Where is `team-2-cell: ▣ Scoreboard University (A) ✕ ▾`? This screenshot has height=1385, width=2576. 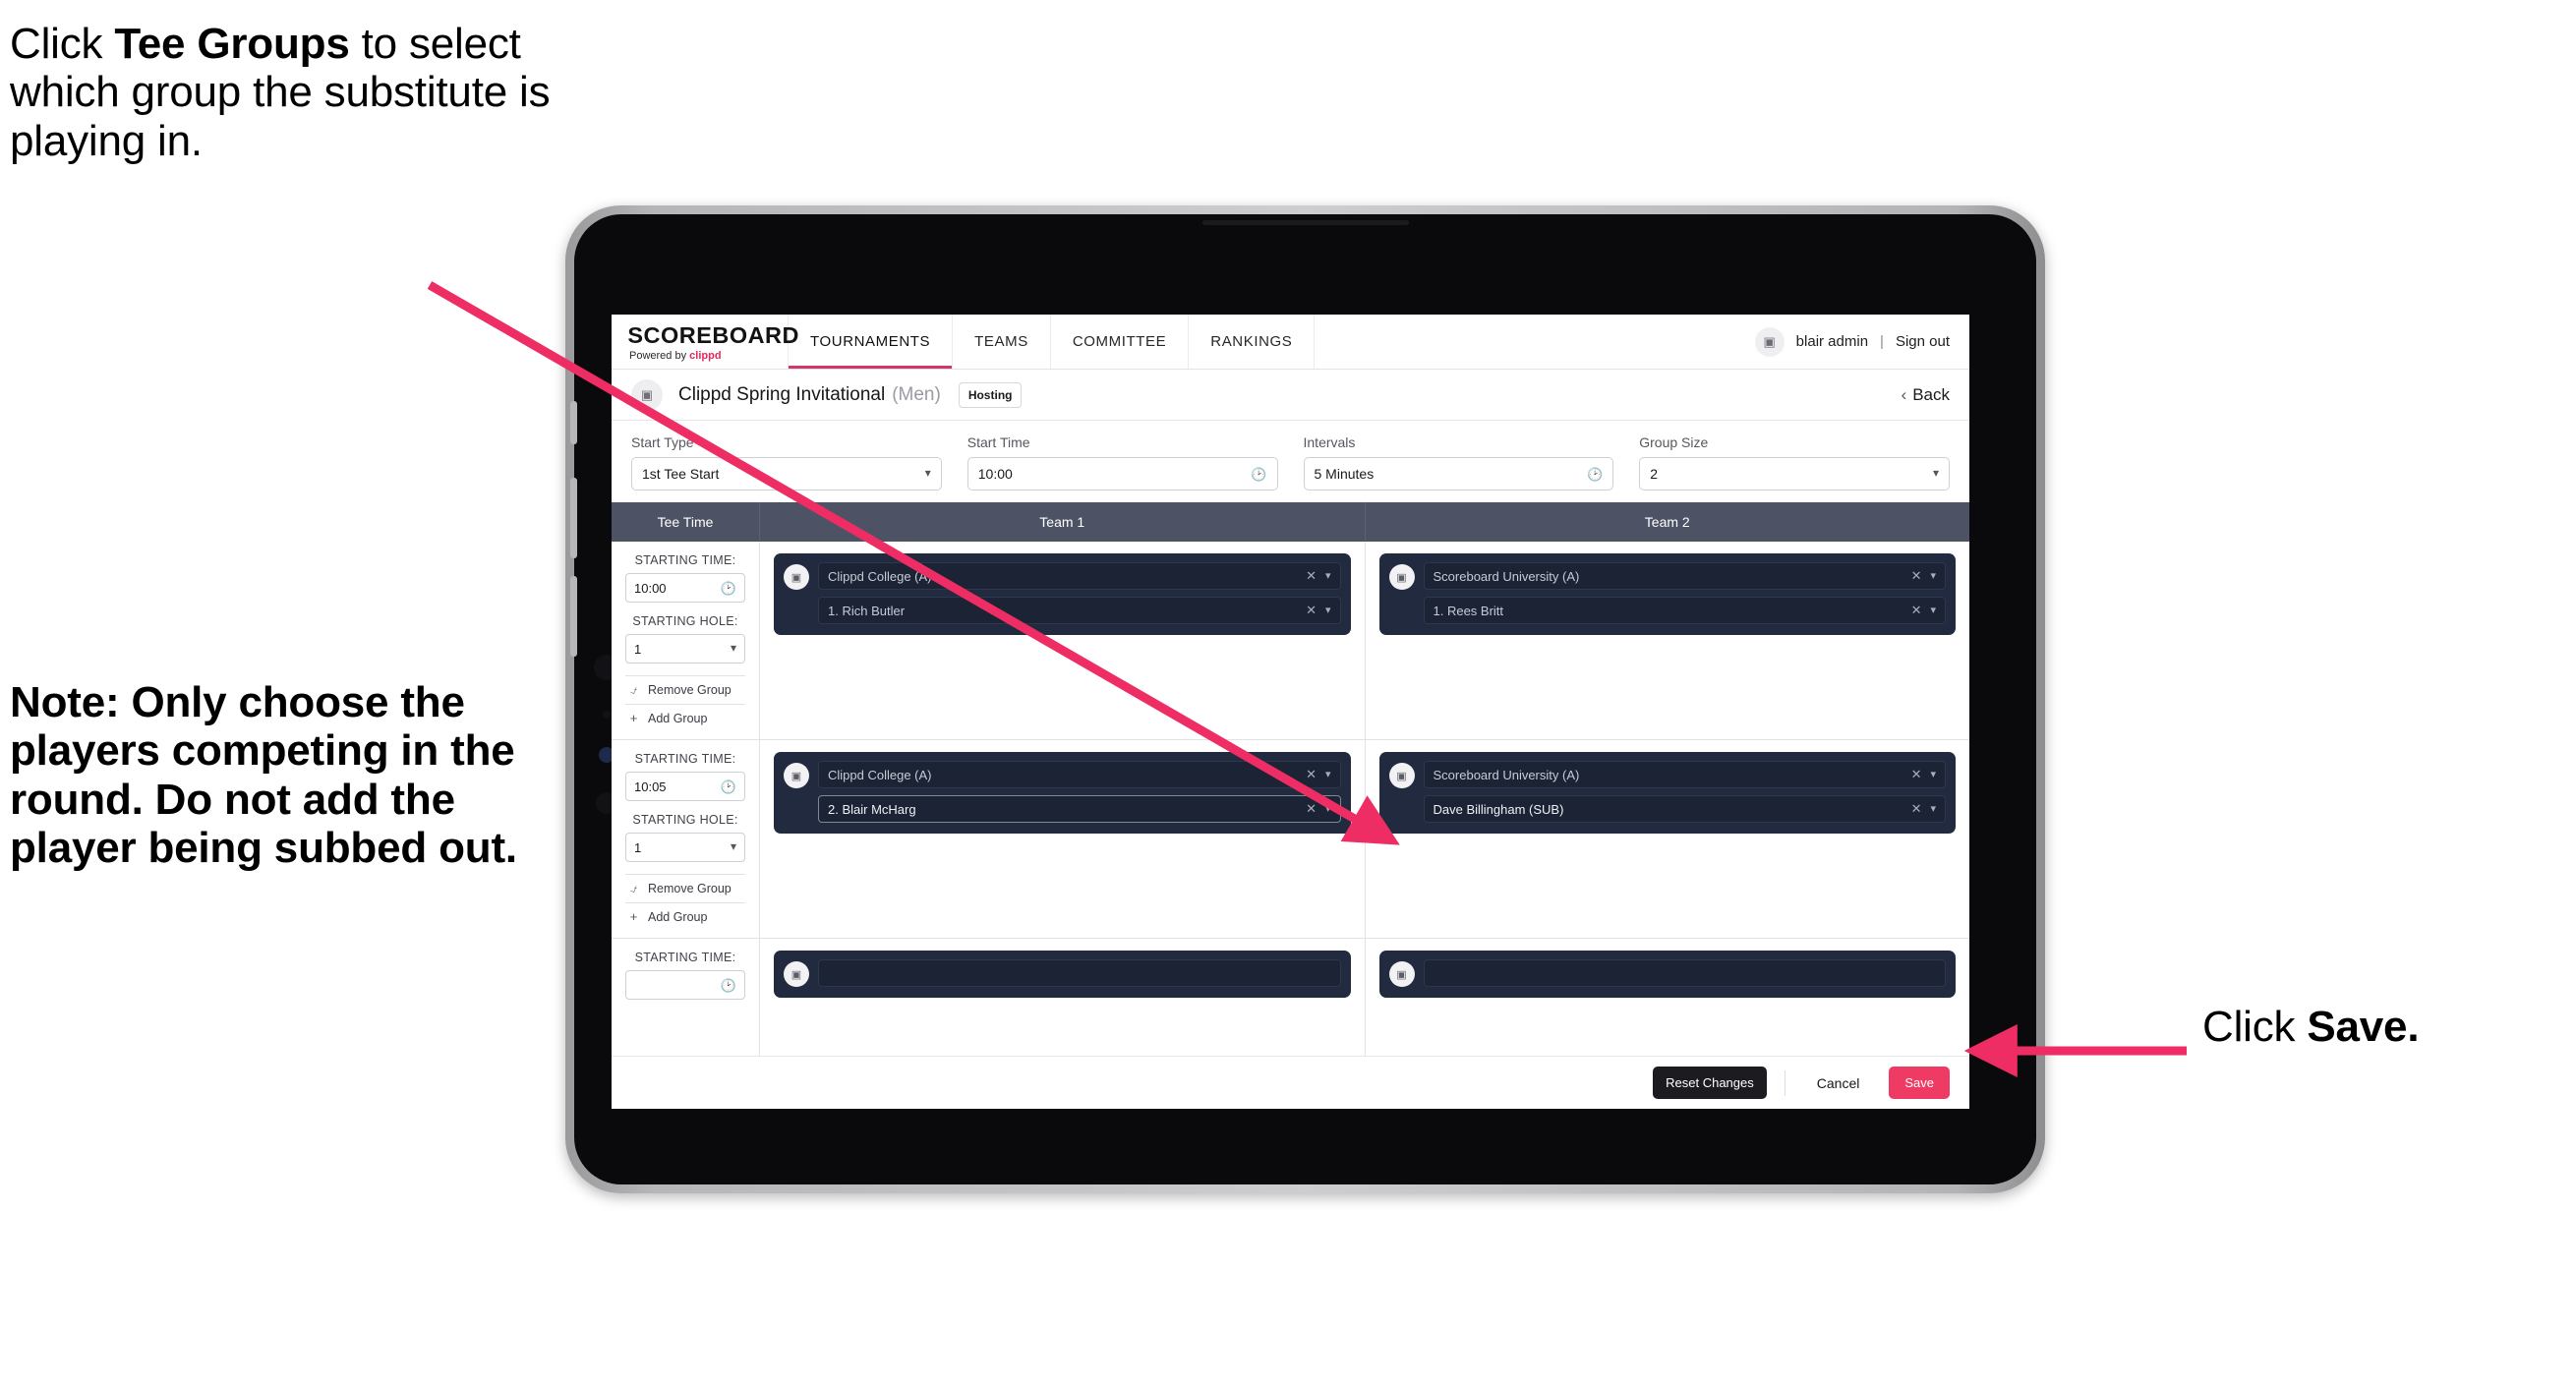 team-2-cell: ▣ Scoreboard University (A) ✕ ▾ is located at coordinates (1668, 640).